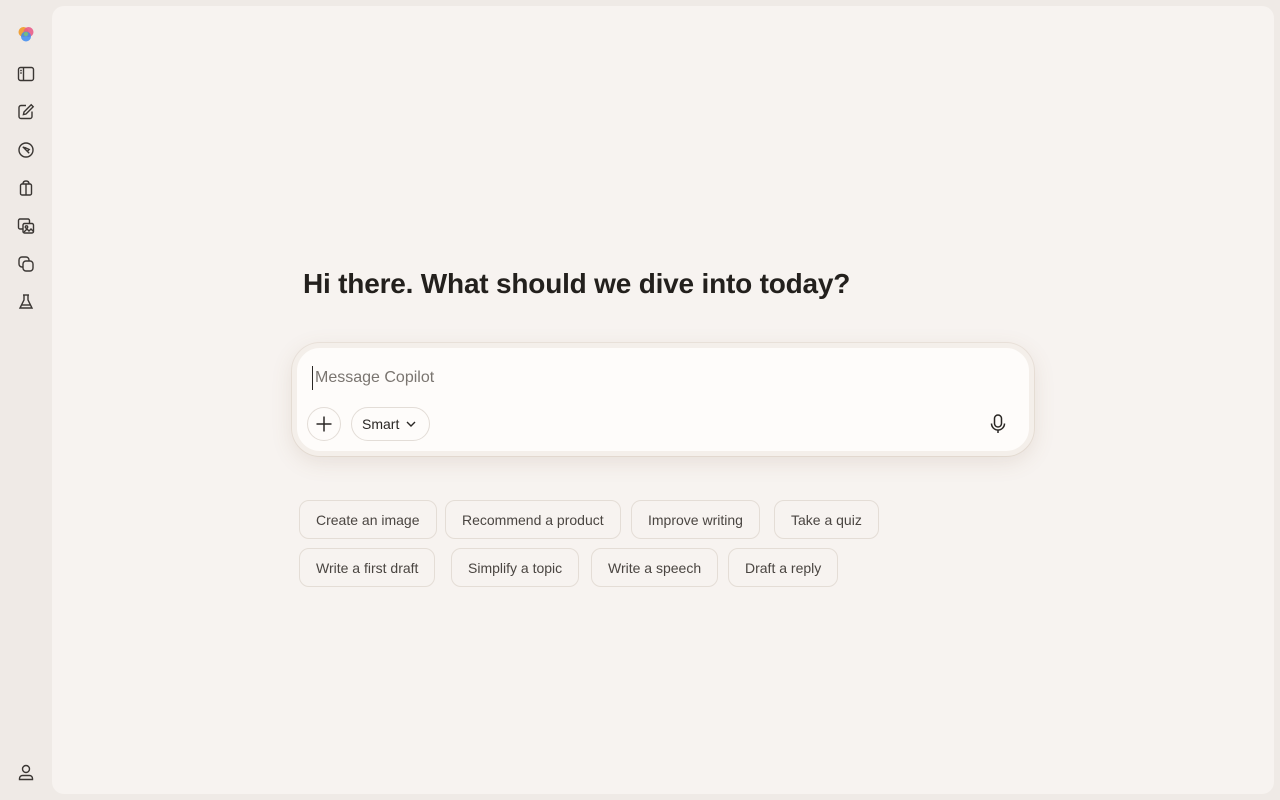  I want to click on copilot-logo-icon, so click(26, 34).